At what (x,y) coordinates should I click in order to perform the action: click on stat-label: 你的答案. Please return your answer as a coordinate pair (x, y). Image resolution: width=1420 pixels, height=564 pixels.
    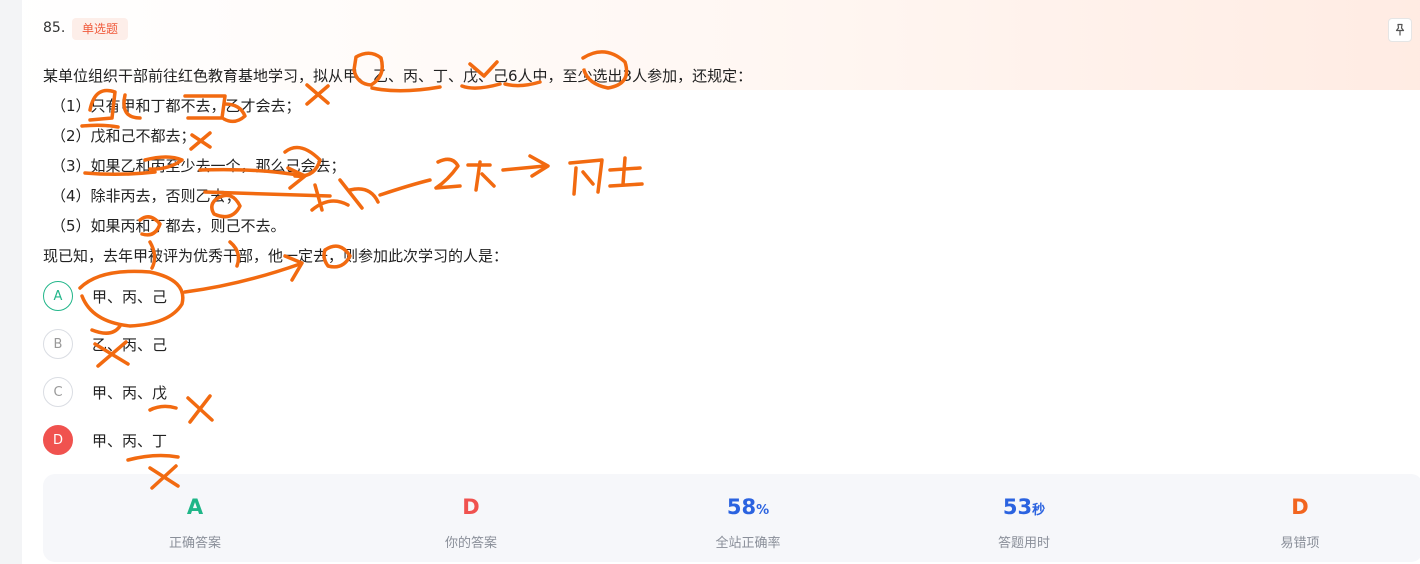
    Looking at the image, I should click on (470, 543).